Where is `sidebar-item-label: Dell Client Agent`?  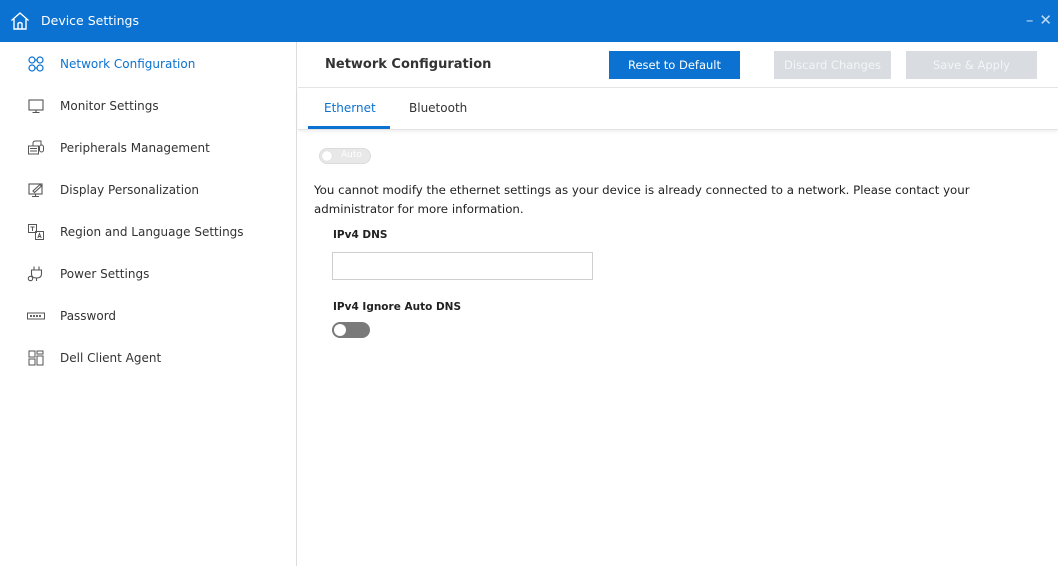
sidebar-item-label: Dell Client Agent is located at coordinates (111, 358).